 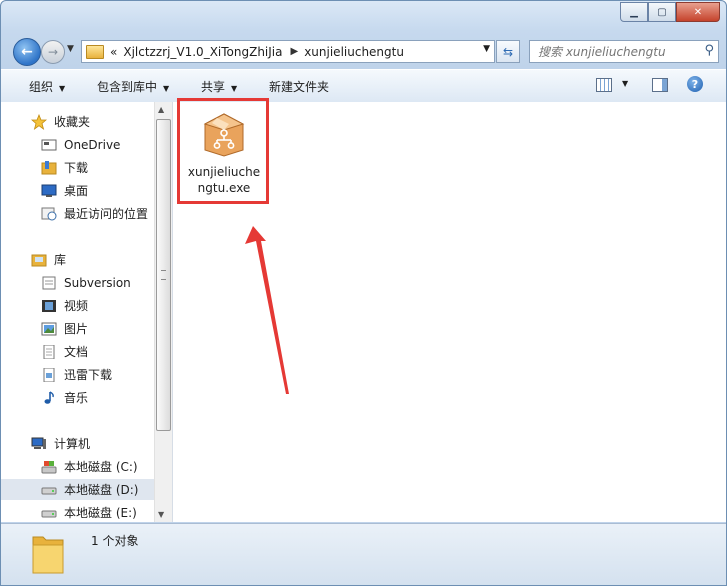 I want to click on maximize-button: ▢, so click(x=662, y=12).